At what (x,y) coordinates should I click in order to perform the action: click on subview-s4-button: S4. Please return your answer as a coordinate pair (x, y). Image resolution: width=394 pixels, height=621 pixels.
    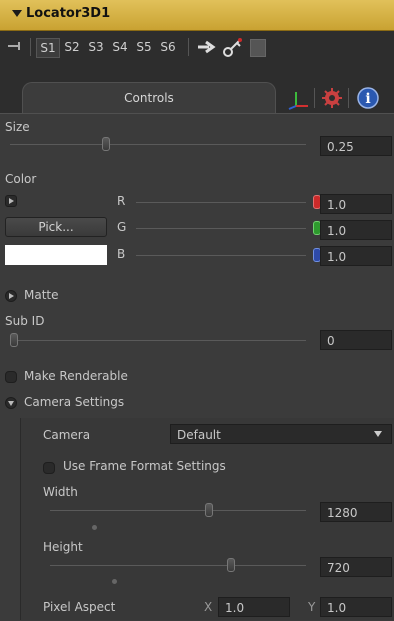
    Looking at the image, I should click on (120, 47).